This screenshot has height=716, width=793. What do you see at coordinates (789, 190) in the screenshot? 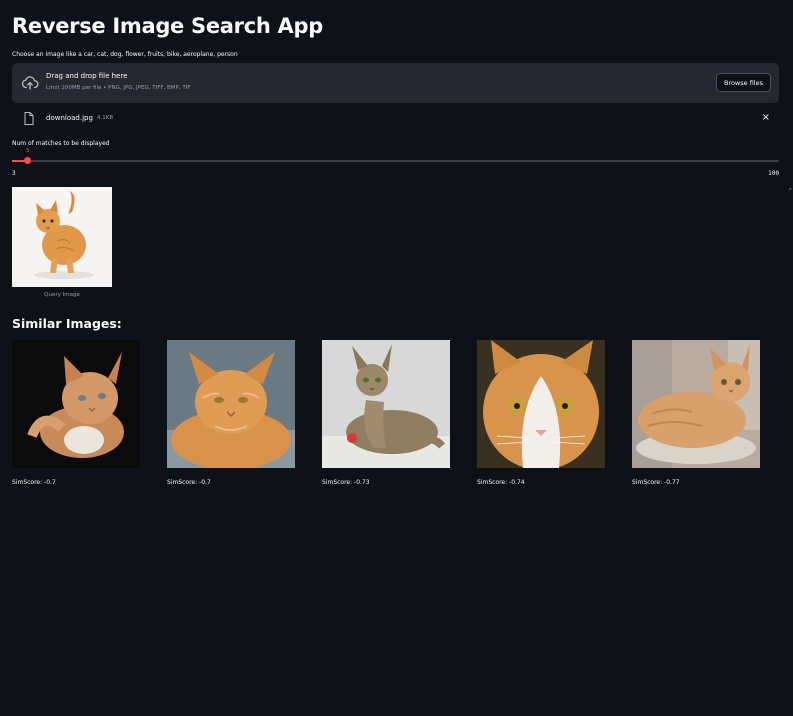
I see `resize-handle-icon: ↗` at bounding box center [789, 190].